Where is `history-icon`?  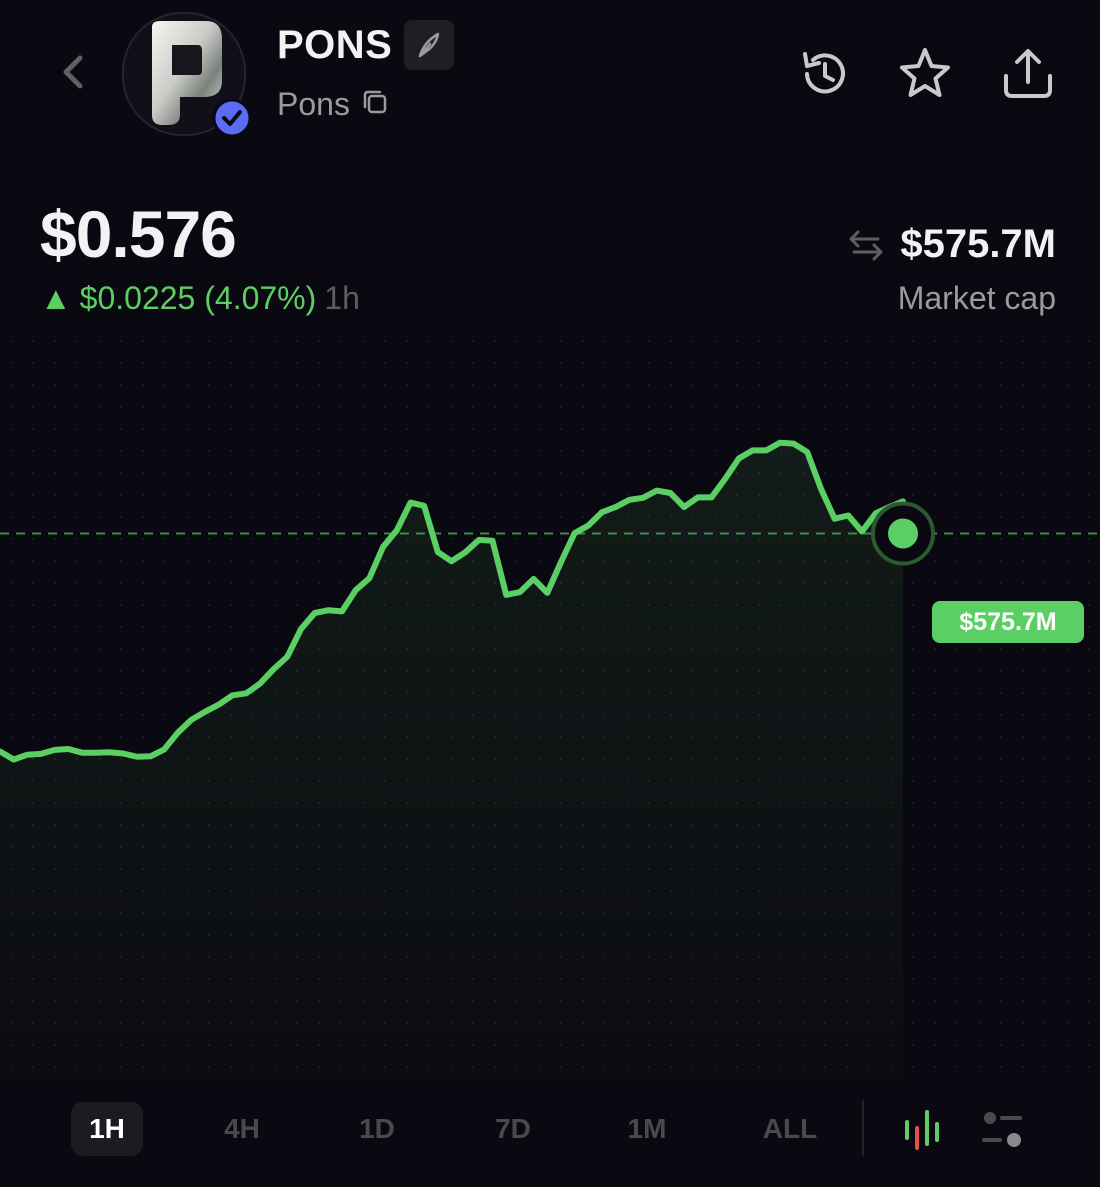
history-icon is located at coordinates (824, 73).